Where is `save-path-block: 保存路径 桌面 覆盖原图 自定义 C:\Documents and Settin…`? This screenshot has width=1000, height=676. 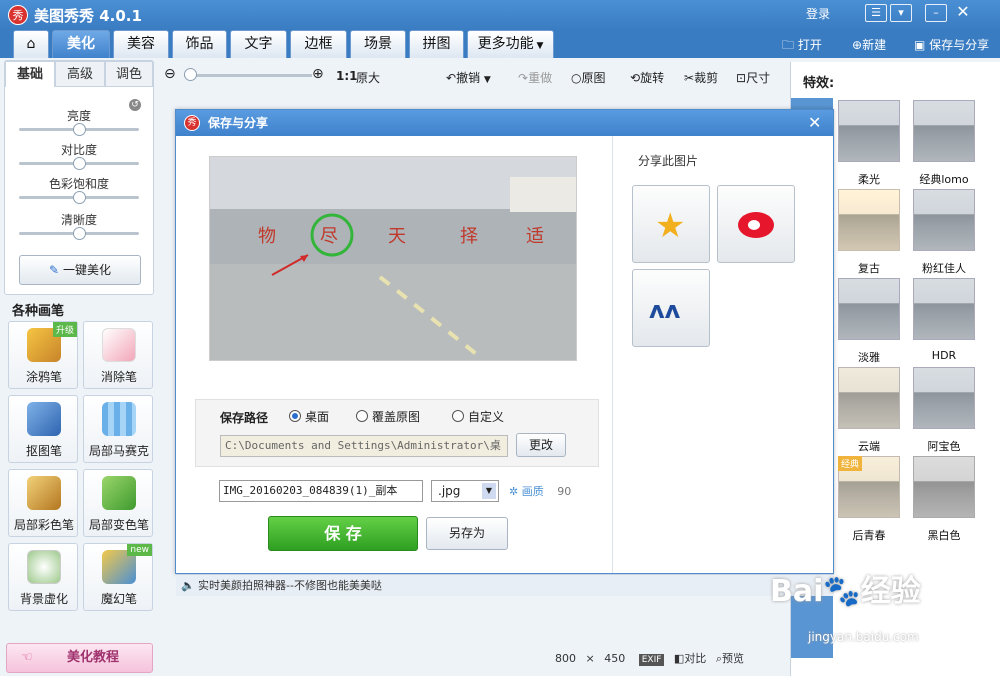
save-path-block: 保存路径 桌面 覆盖原图 自定义 C:\Documents and Settin… is located at coordinates (397, 433).